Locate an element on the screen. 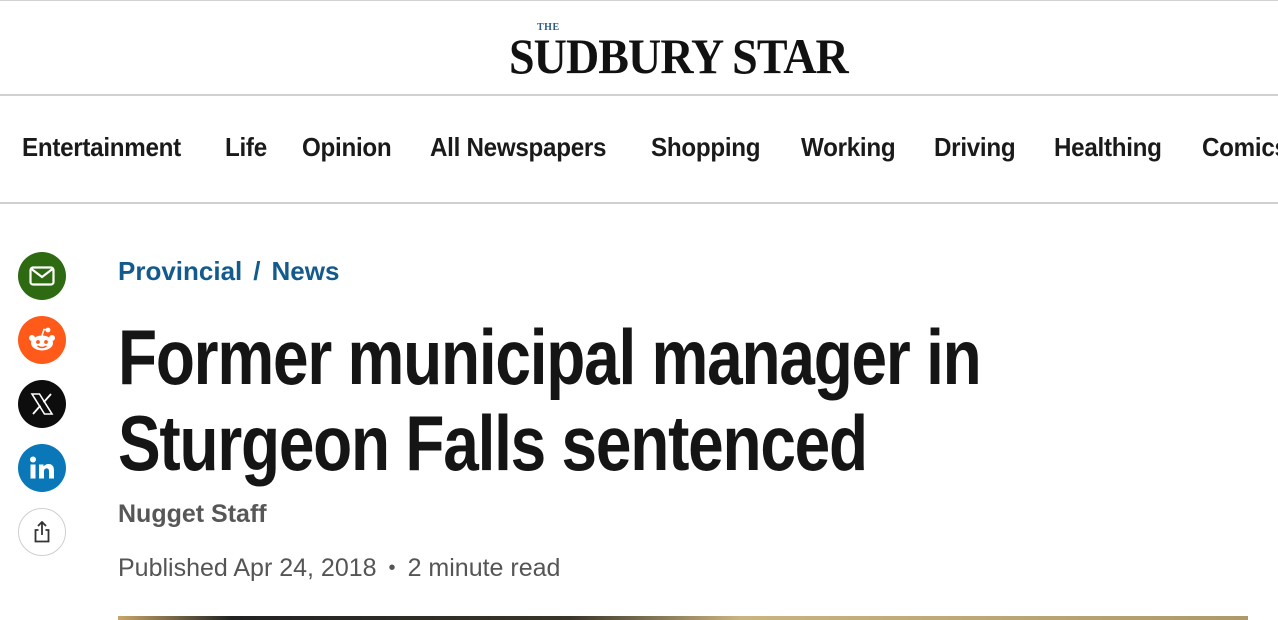 This screenshot has height=620, width=1278. nav-item-driving: Driving is located at coordinates (975, 147).